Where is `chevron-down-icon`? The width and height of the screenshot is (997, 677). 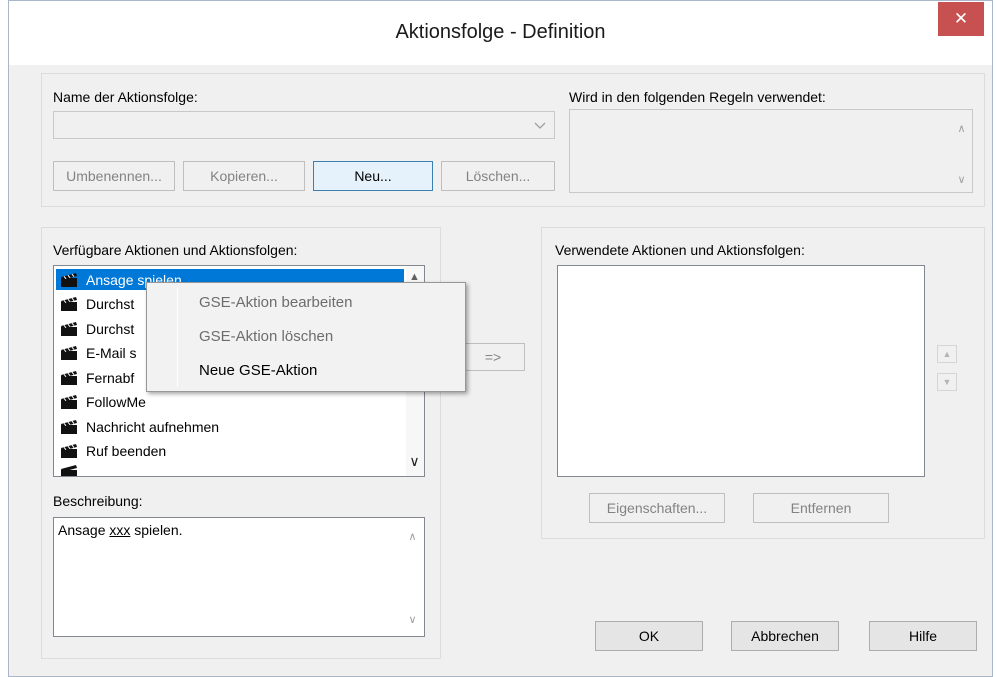 chevron-down-icon is located at coordinates (540, 125).